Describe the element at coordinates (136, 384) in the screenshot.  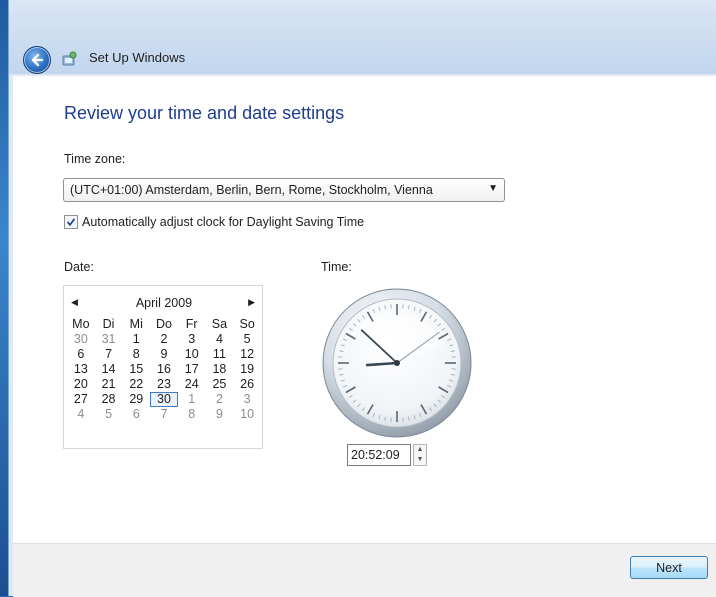
I see `calendar-day: 22` at that location.